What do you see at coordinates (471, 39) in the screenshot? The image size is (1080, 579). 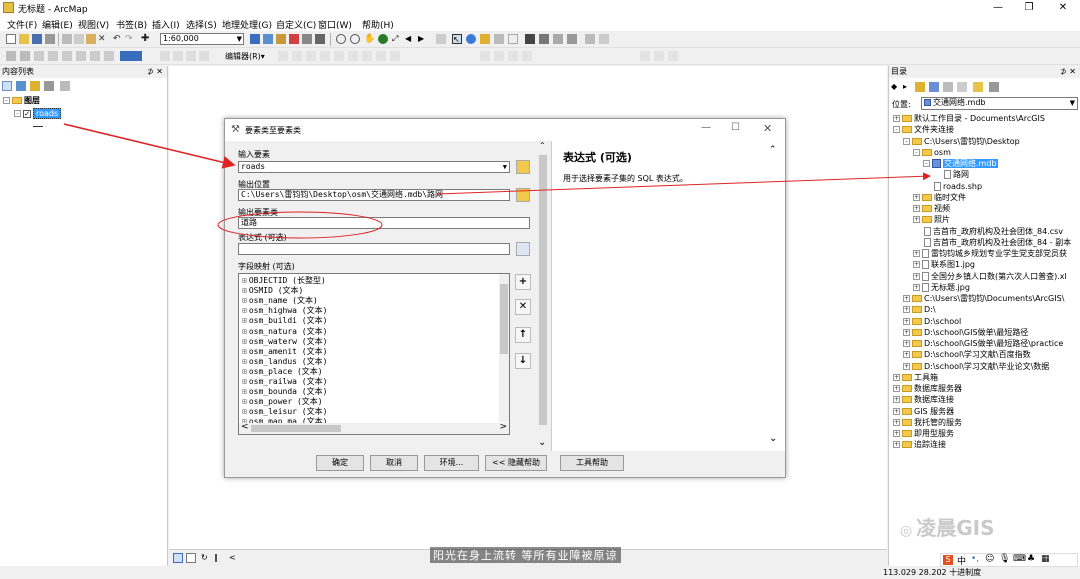 I see `identify-icon` at bounding box center [471, 39].